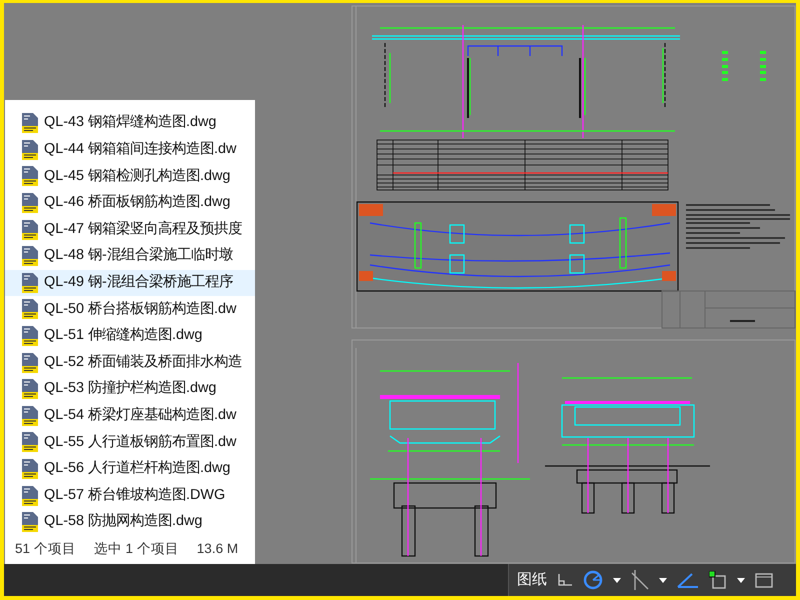  I want to click on file-name: QL-53 防撞护栏构造图.dwg, so click(130, 388).